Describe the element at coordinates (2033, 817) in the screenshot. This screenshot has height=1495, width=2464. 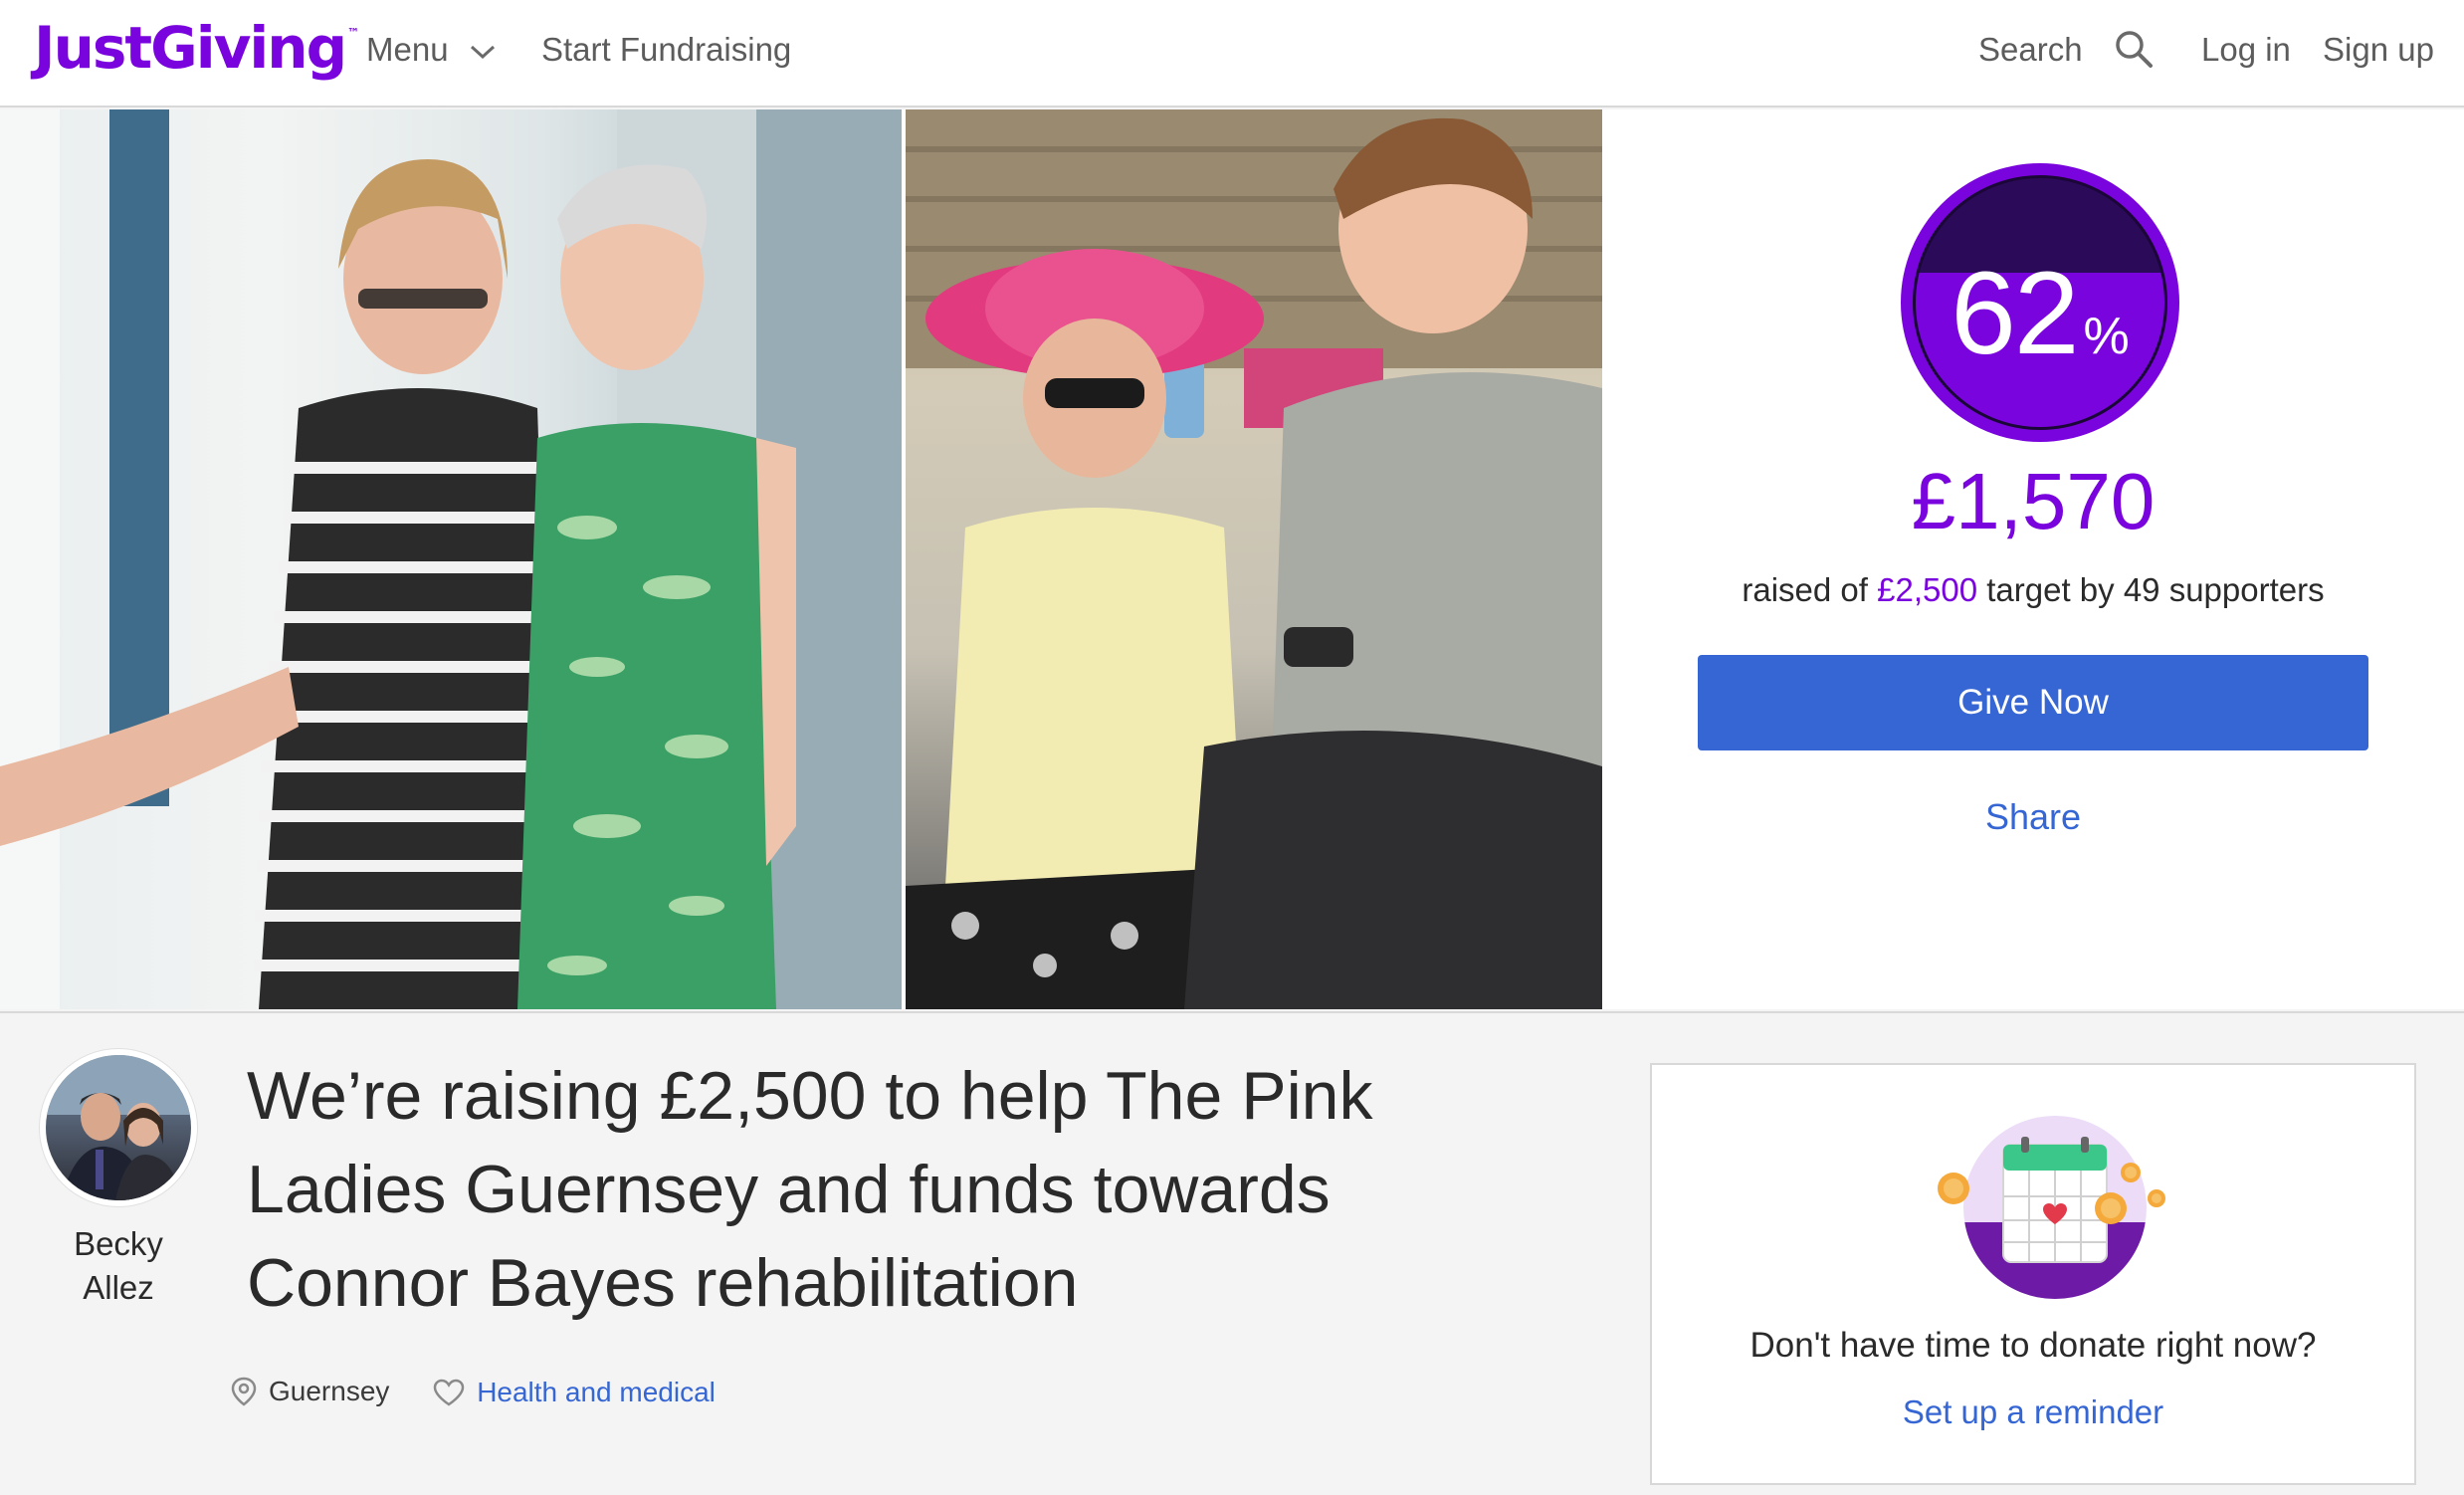
I see `share-link: Share` at that location.